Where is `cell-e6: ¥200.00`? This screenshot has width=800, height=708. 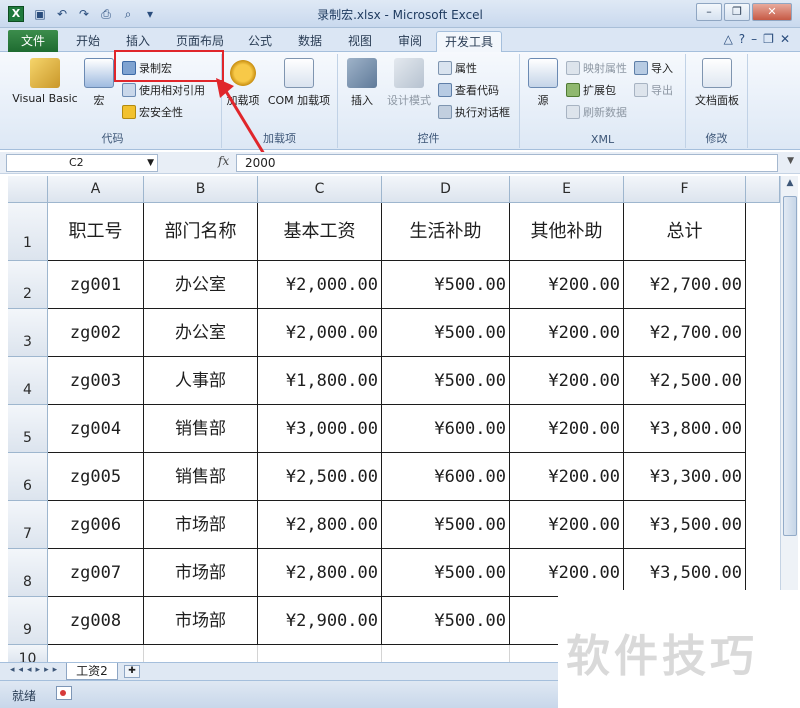 cell-e6: ¥200.00 is located at coordinates (567, 477).